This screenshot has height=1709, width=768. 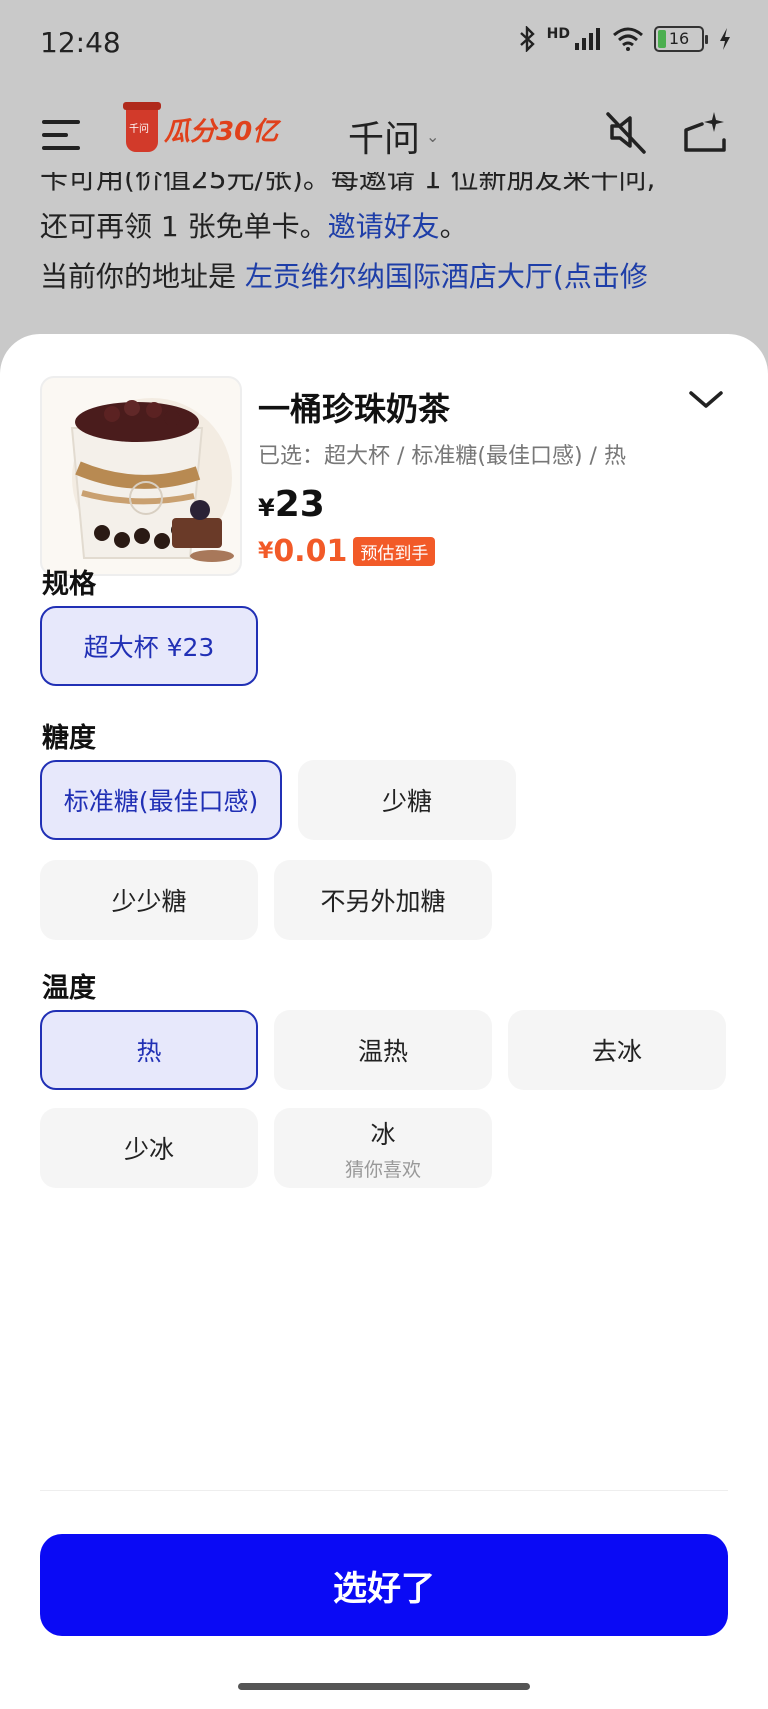 What do you see at coordinates (139, 129) in the screenshot?
I see `promo-cup-label: 千问` at bounding box center [139, 129].